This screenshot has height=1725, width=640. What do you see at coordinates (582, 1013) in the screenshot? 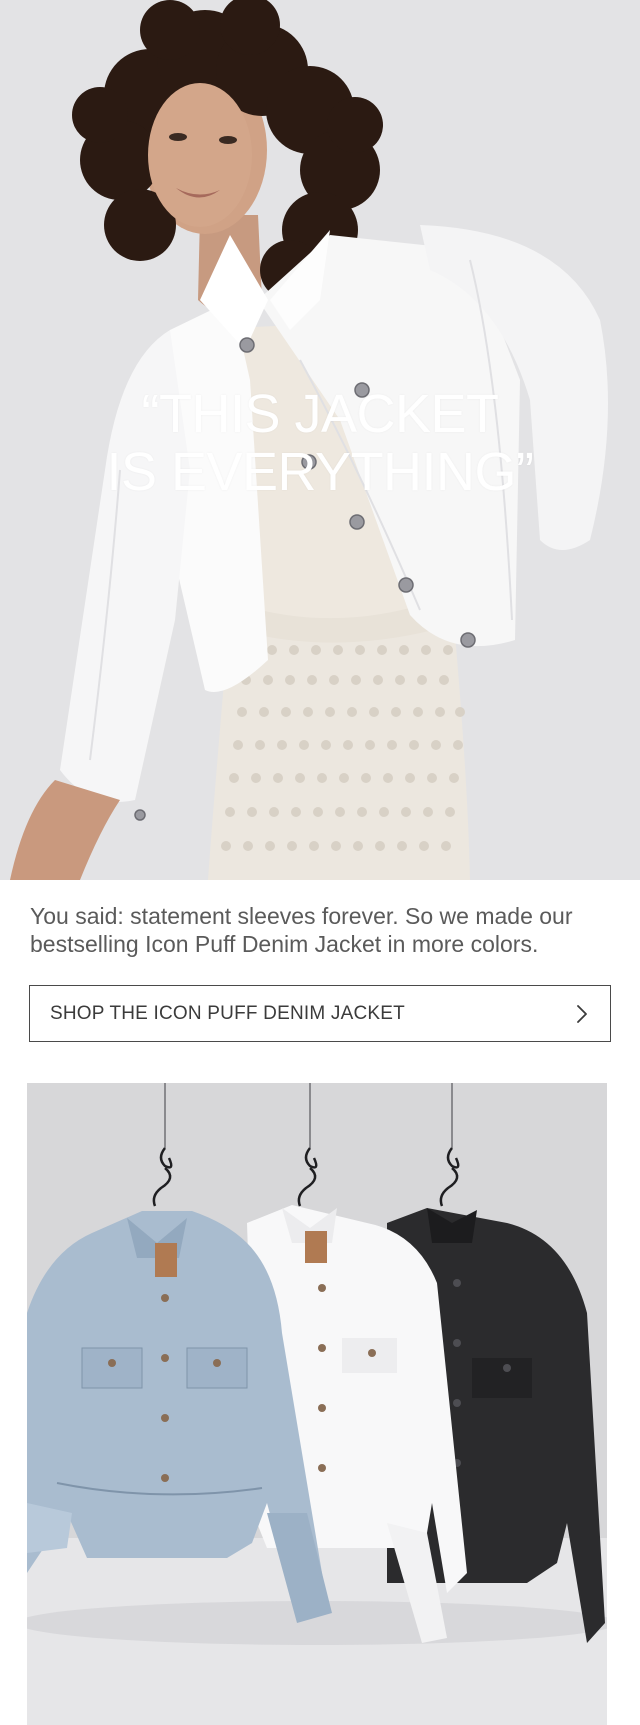
I see `chevron-right-icon` at bounding box center [582, 1013].